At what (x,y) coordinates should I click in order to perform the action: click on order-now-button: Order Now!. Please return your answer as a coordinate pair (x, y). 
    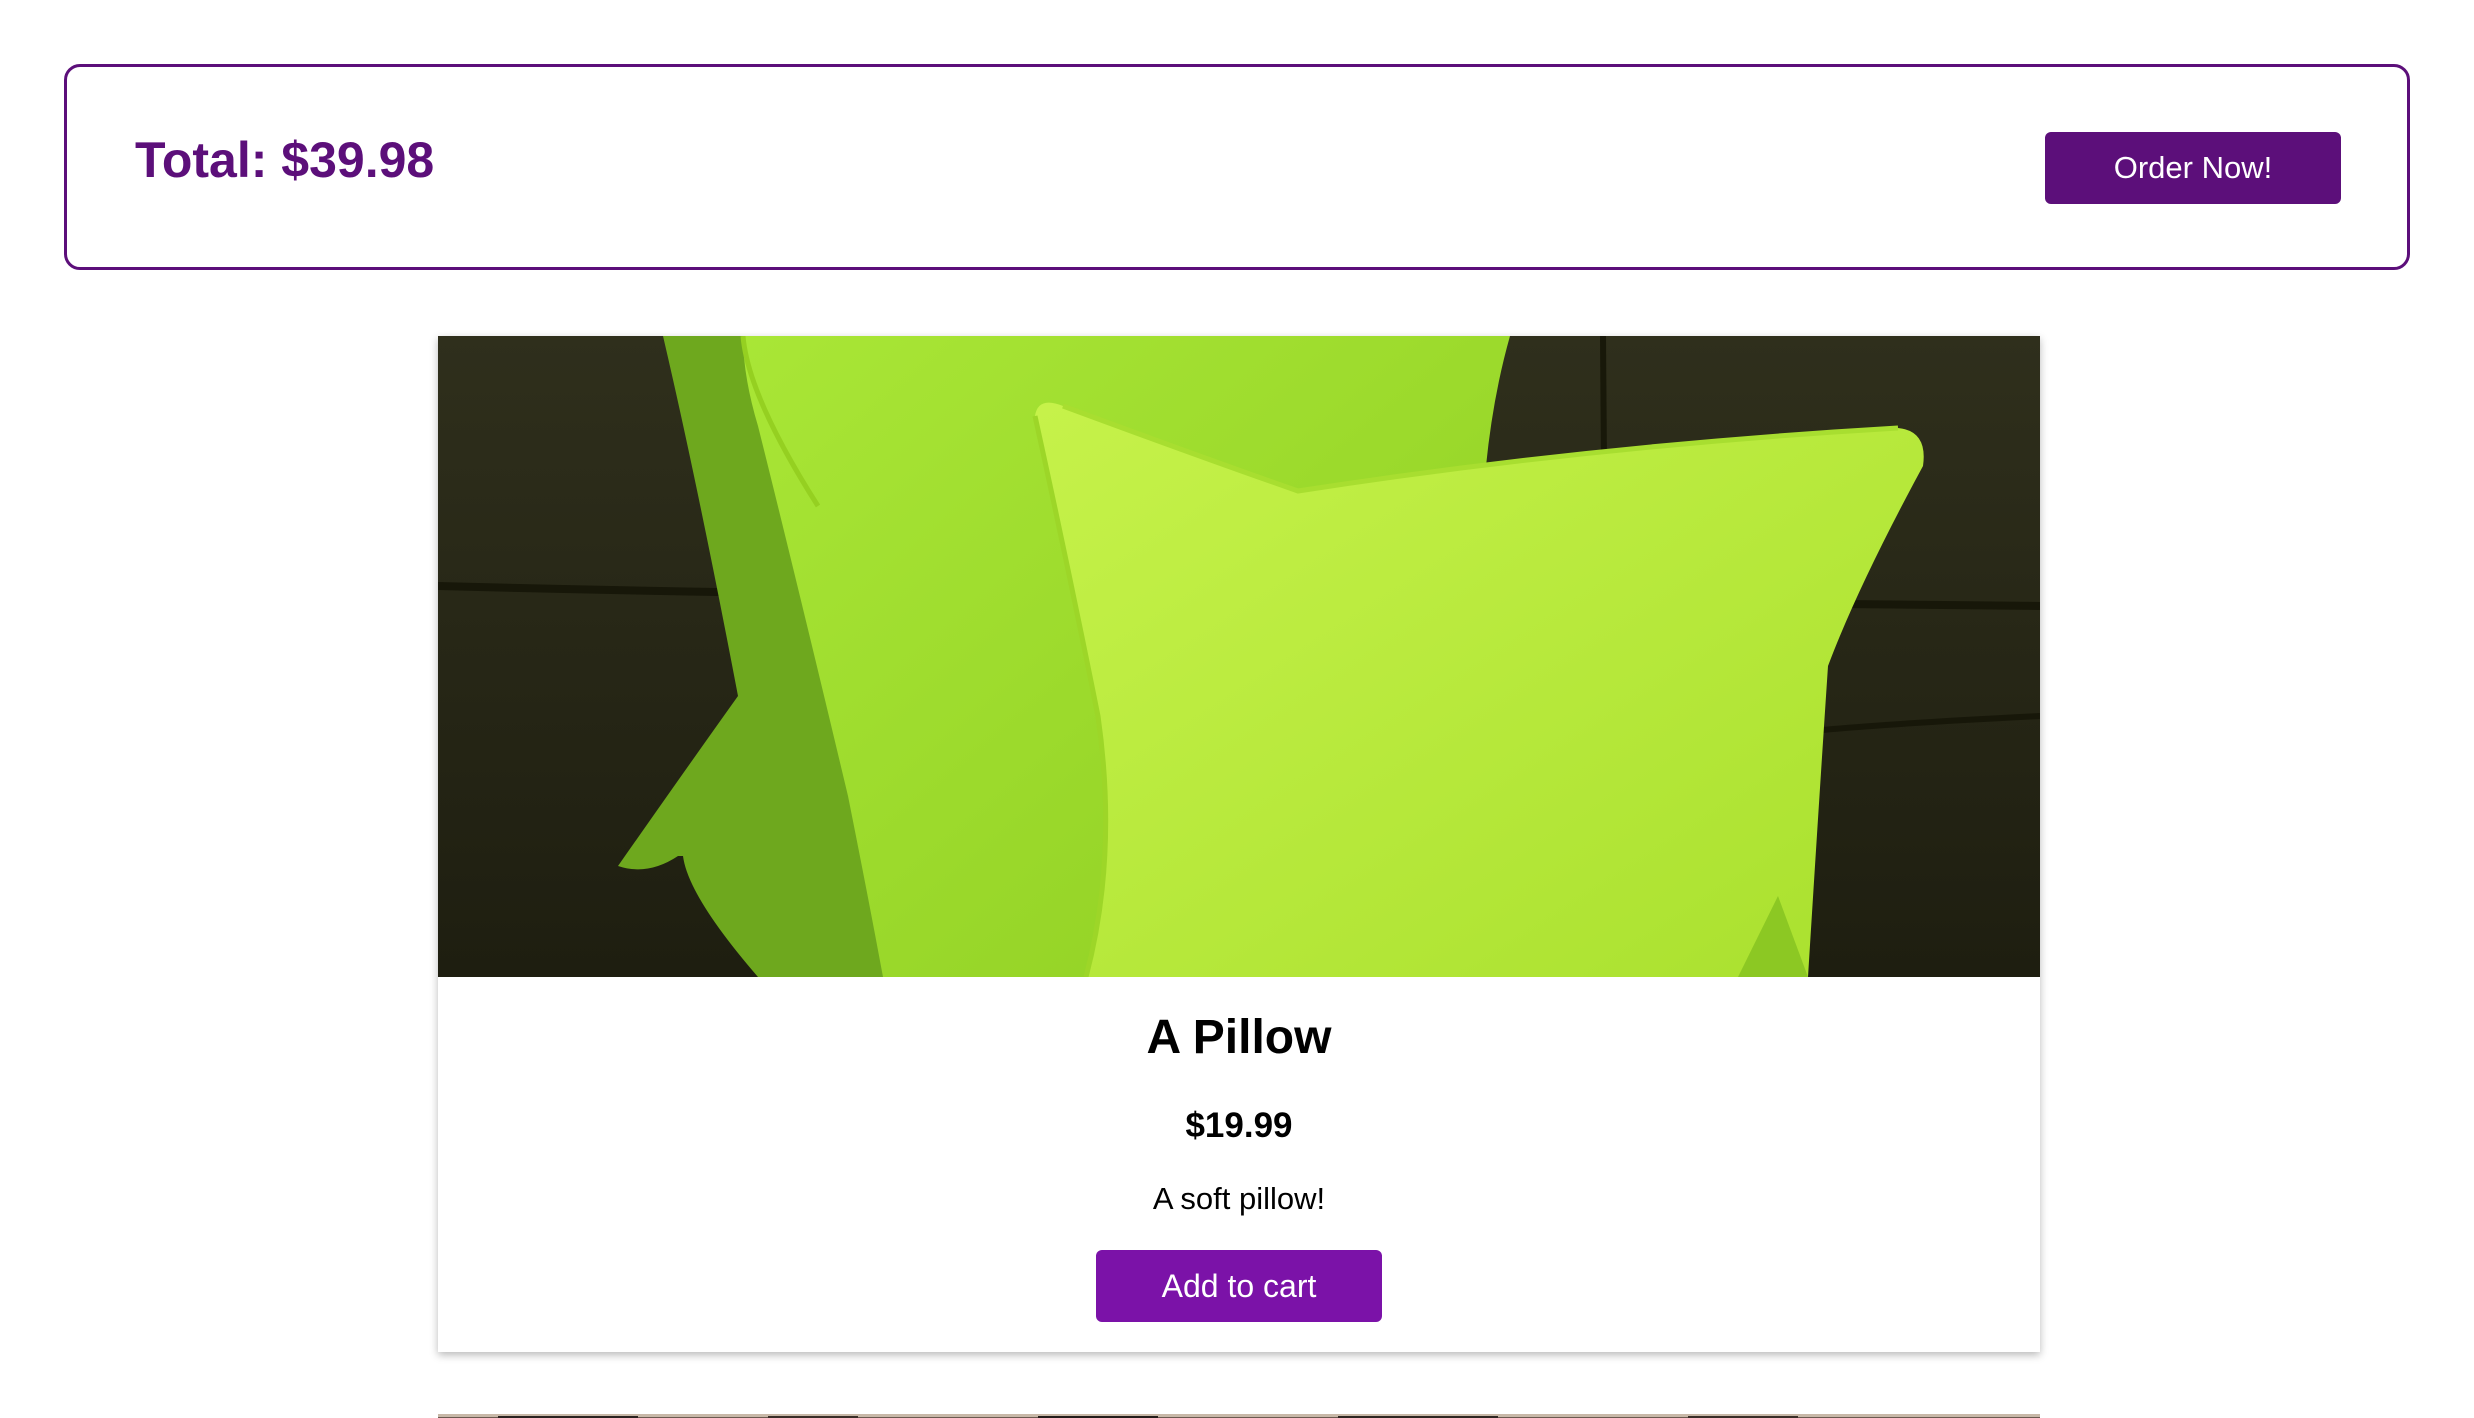
    Looking at the image, I should click on (2193, 168).